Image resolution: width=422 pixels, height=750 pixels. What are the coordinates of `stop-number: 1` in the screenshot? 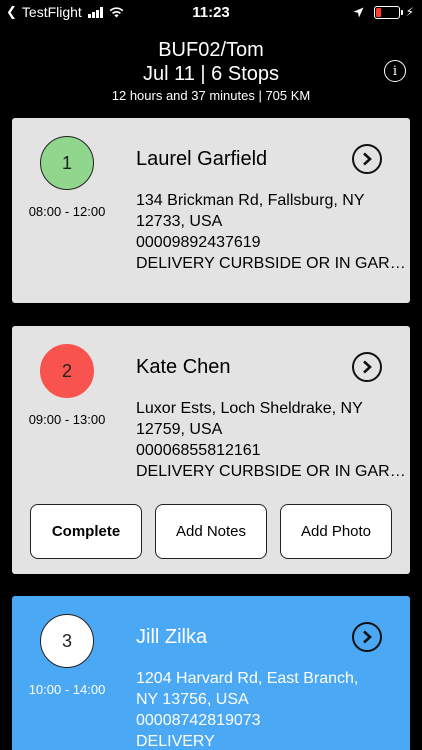 It's located at (66, 162).